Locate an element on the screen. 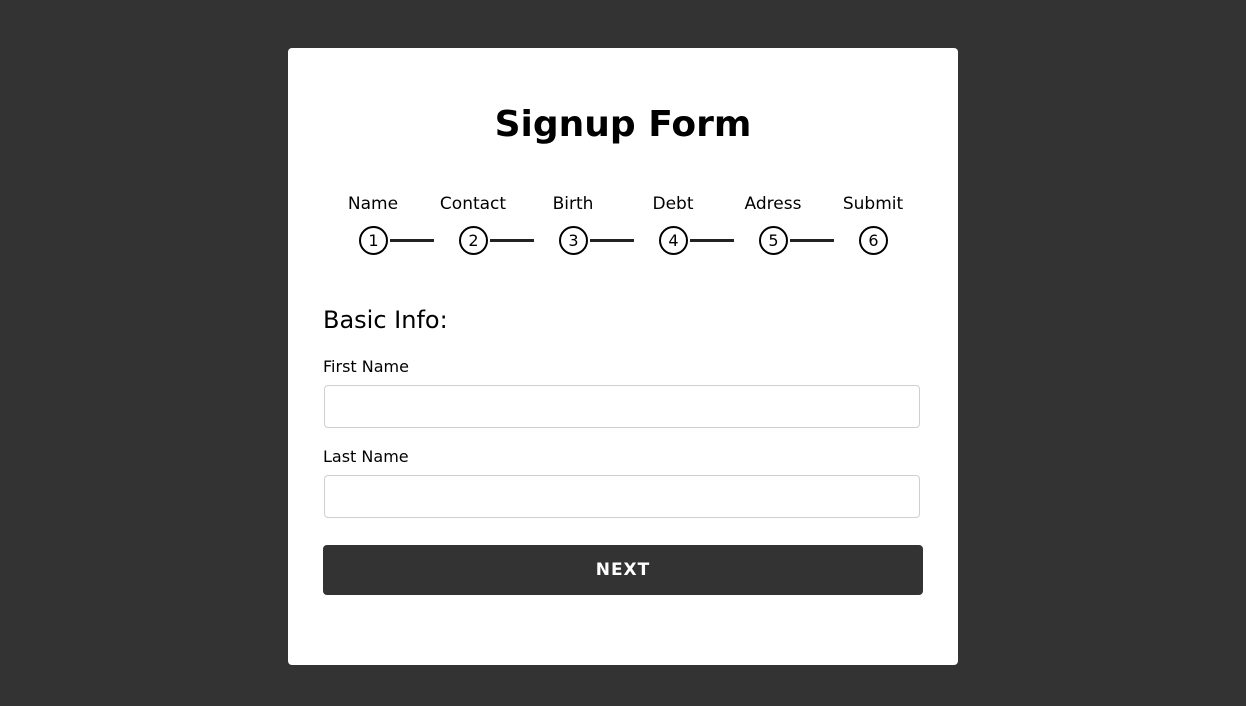 This screenshot has height=706, width=1246. step-number-circle: 6 is located at coordinates (873, 240).